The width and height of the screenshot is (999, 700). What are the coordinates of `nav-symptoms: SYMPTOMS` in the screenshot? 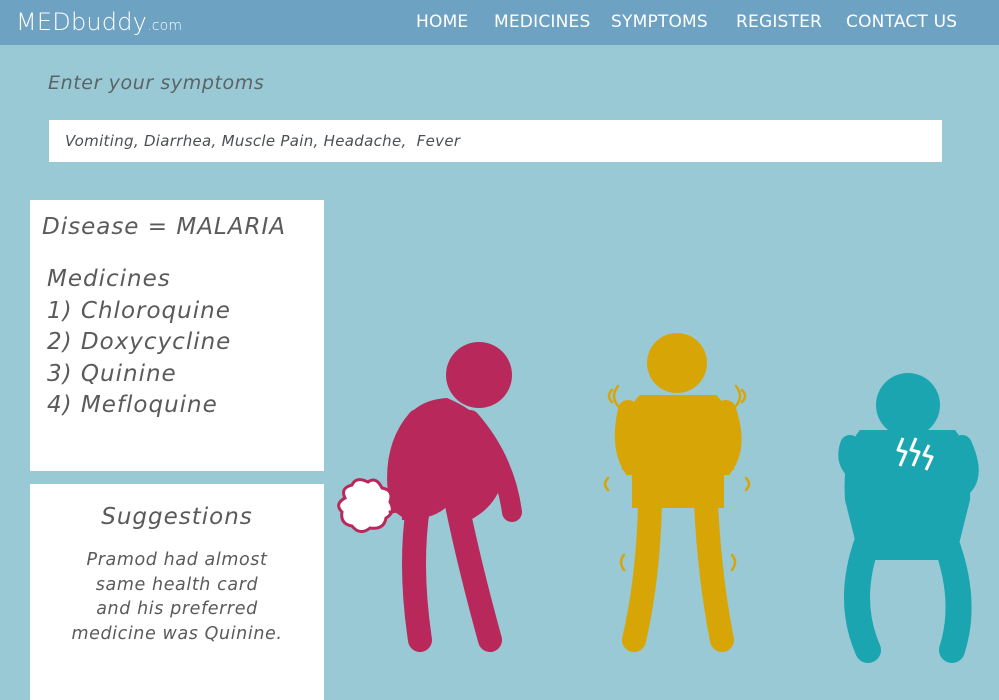 It's located at (659, 22).